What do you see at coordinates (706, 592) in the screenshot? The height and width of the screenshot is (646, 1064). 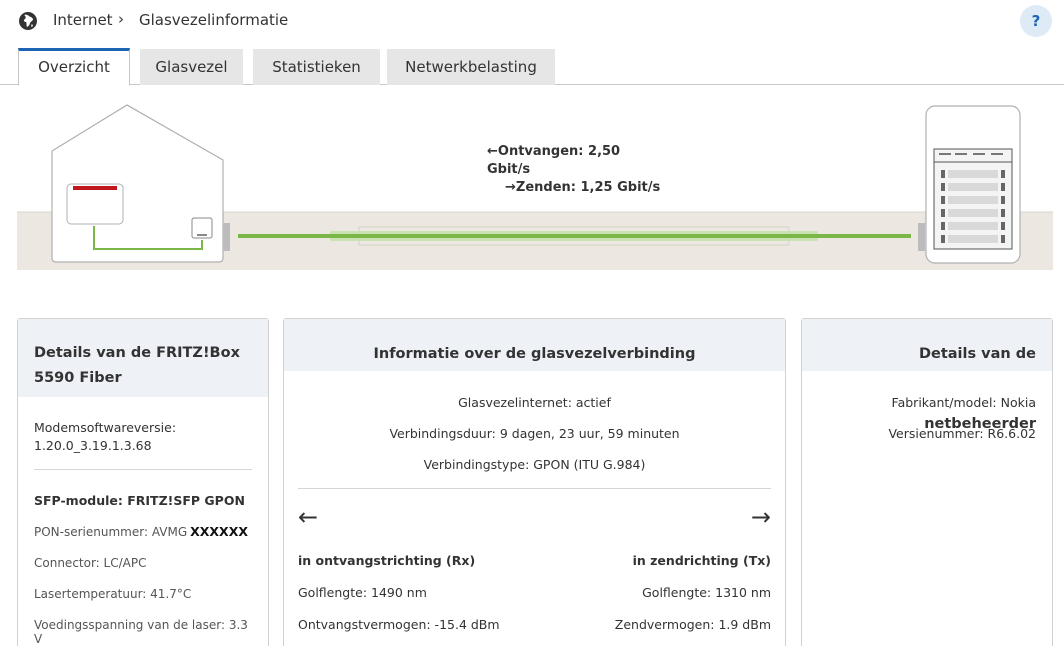 I see `tx-wavelength: Golflengte: 1310 nm` at bounding box center [706, 592].